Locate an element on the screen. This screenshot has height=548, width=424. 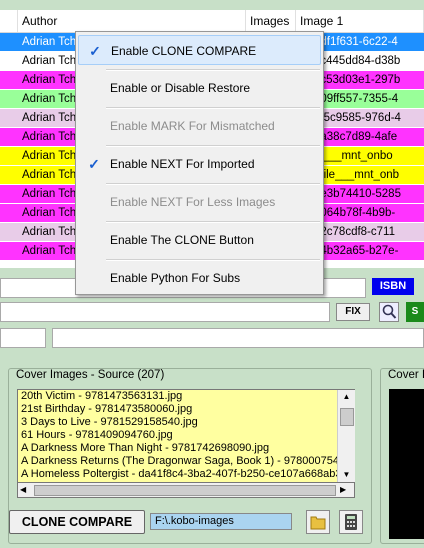
column-header-images: Images is located at coordinates (271, 21).